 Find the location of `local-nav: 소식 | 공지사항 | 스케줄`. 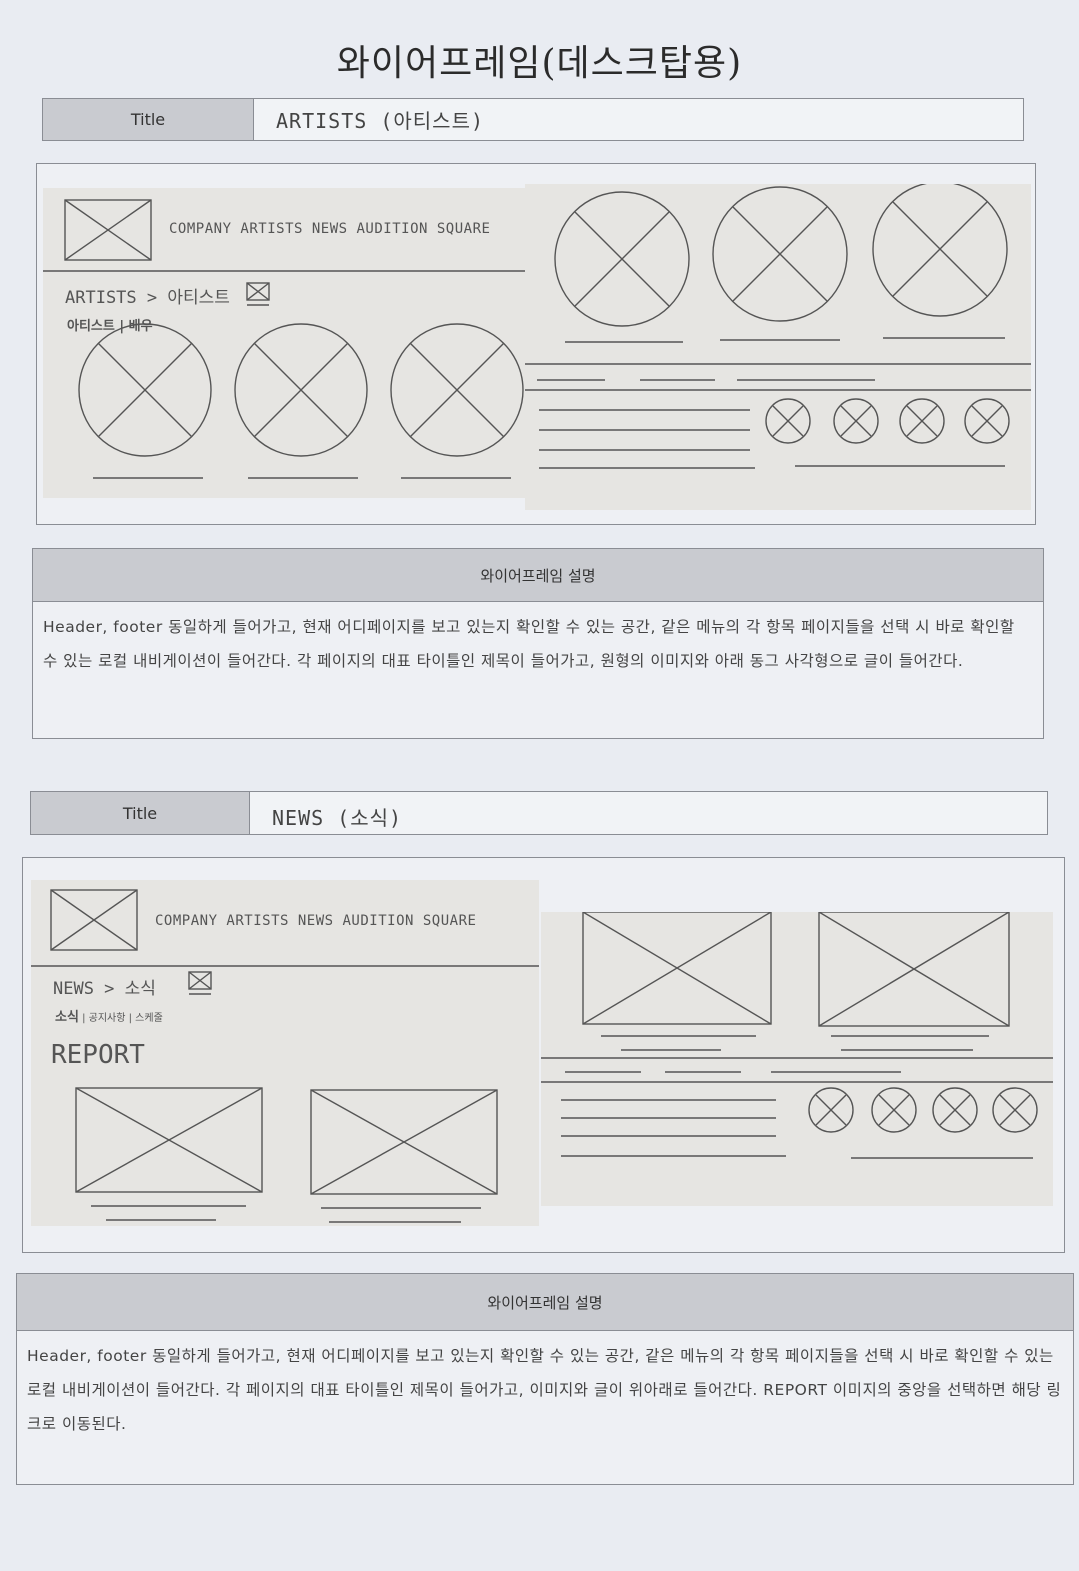

local-nav: 소식 | 공지사항 | 스케줄 is located at coordinates (109, 1015).